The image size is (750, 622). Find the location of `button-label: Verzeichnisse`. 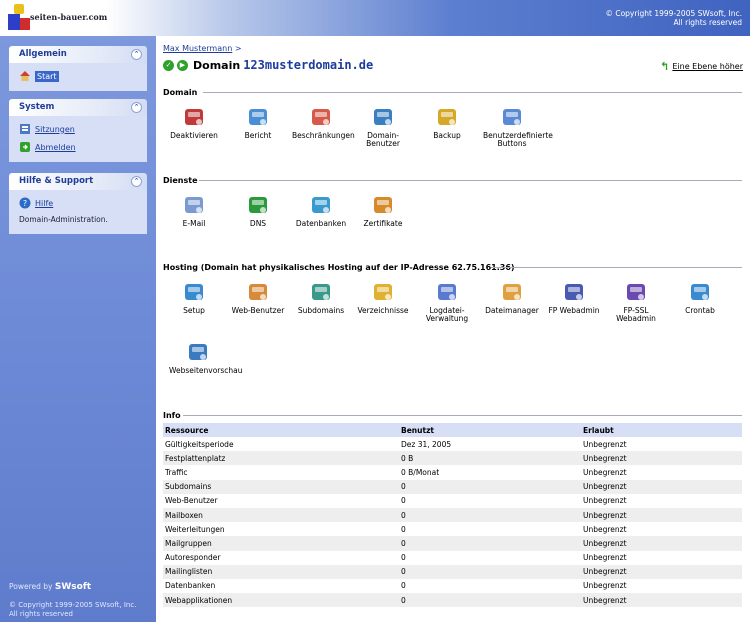

button-label: Verzeichnisse is located at coordinates (383, 310).